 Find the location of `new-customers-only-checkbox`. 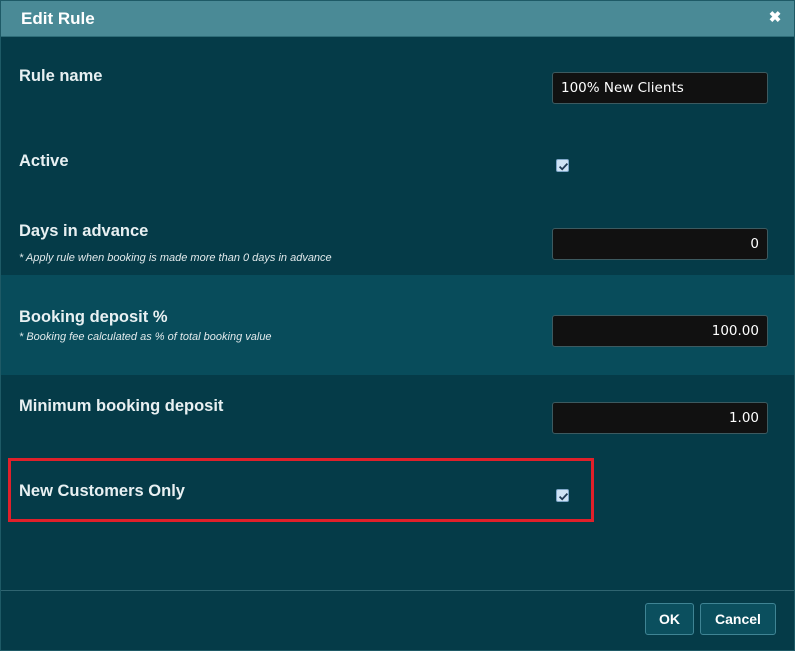

new-customers-only-checkbox is located at coordinates (562, 495).